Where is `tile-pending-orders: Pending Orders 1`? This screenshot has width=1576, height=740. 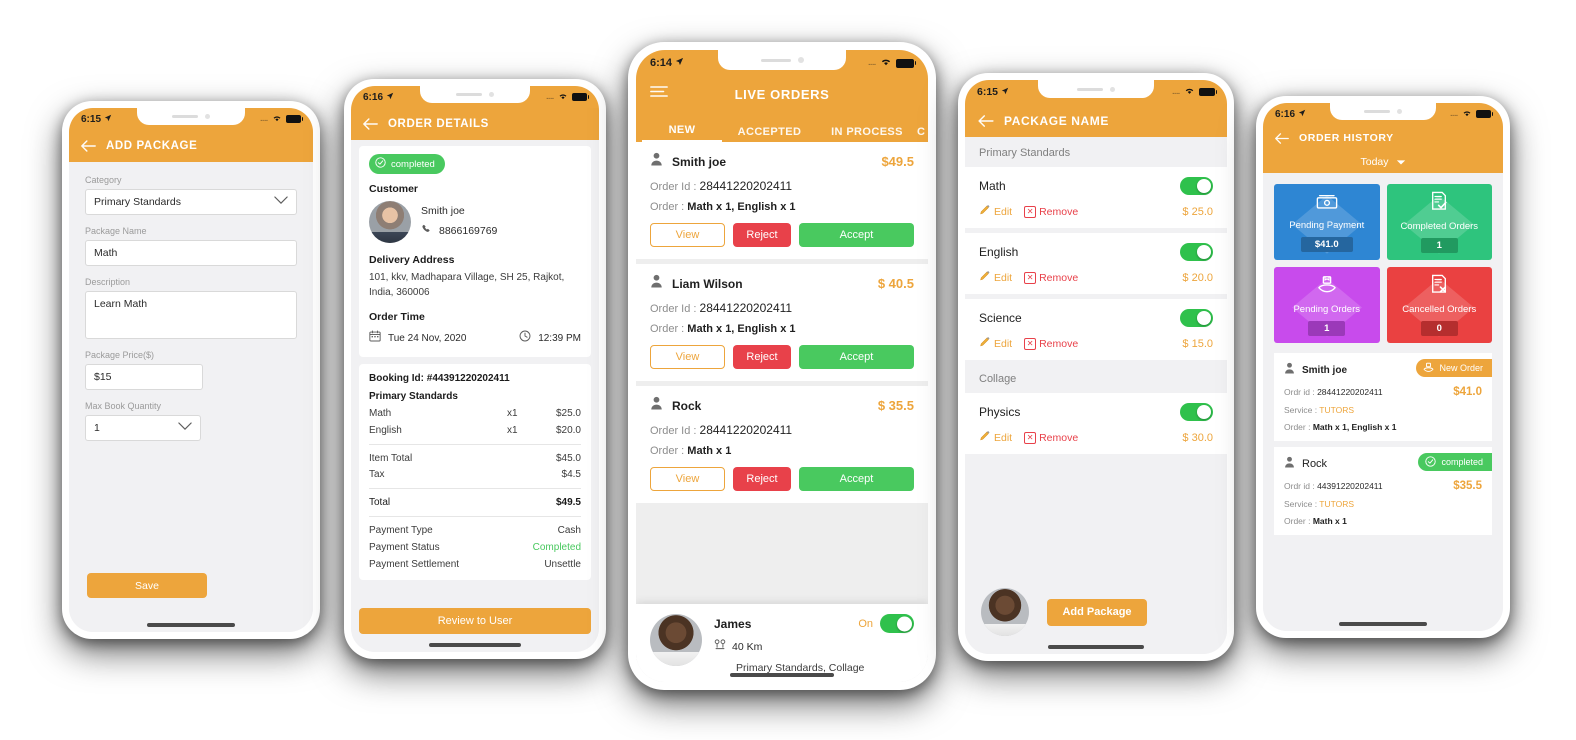
tile-pending-orders: Pending Orders 1 is located at coordinates (1327, 305).